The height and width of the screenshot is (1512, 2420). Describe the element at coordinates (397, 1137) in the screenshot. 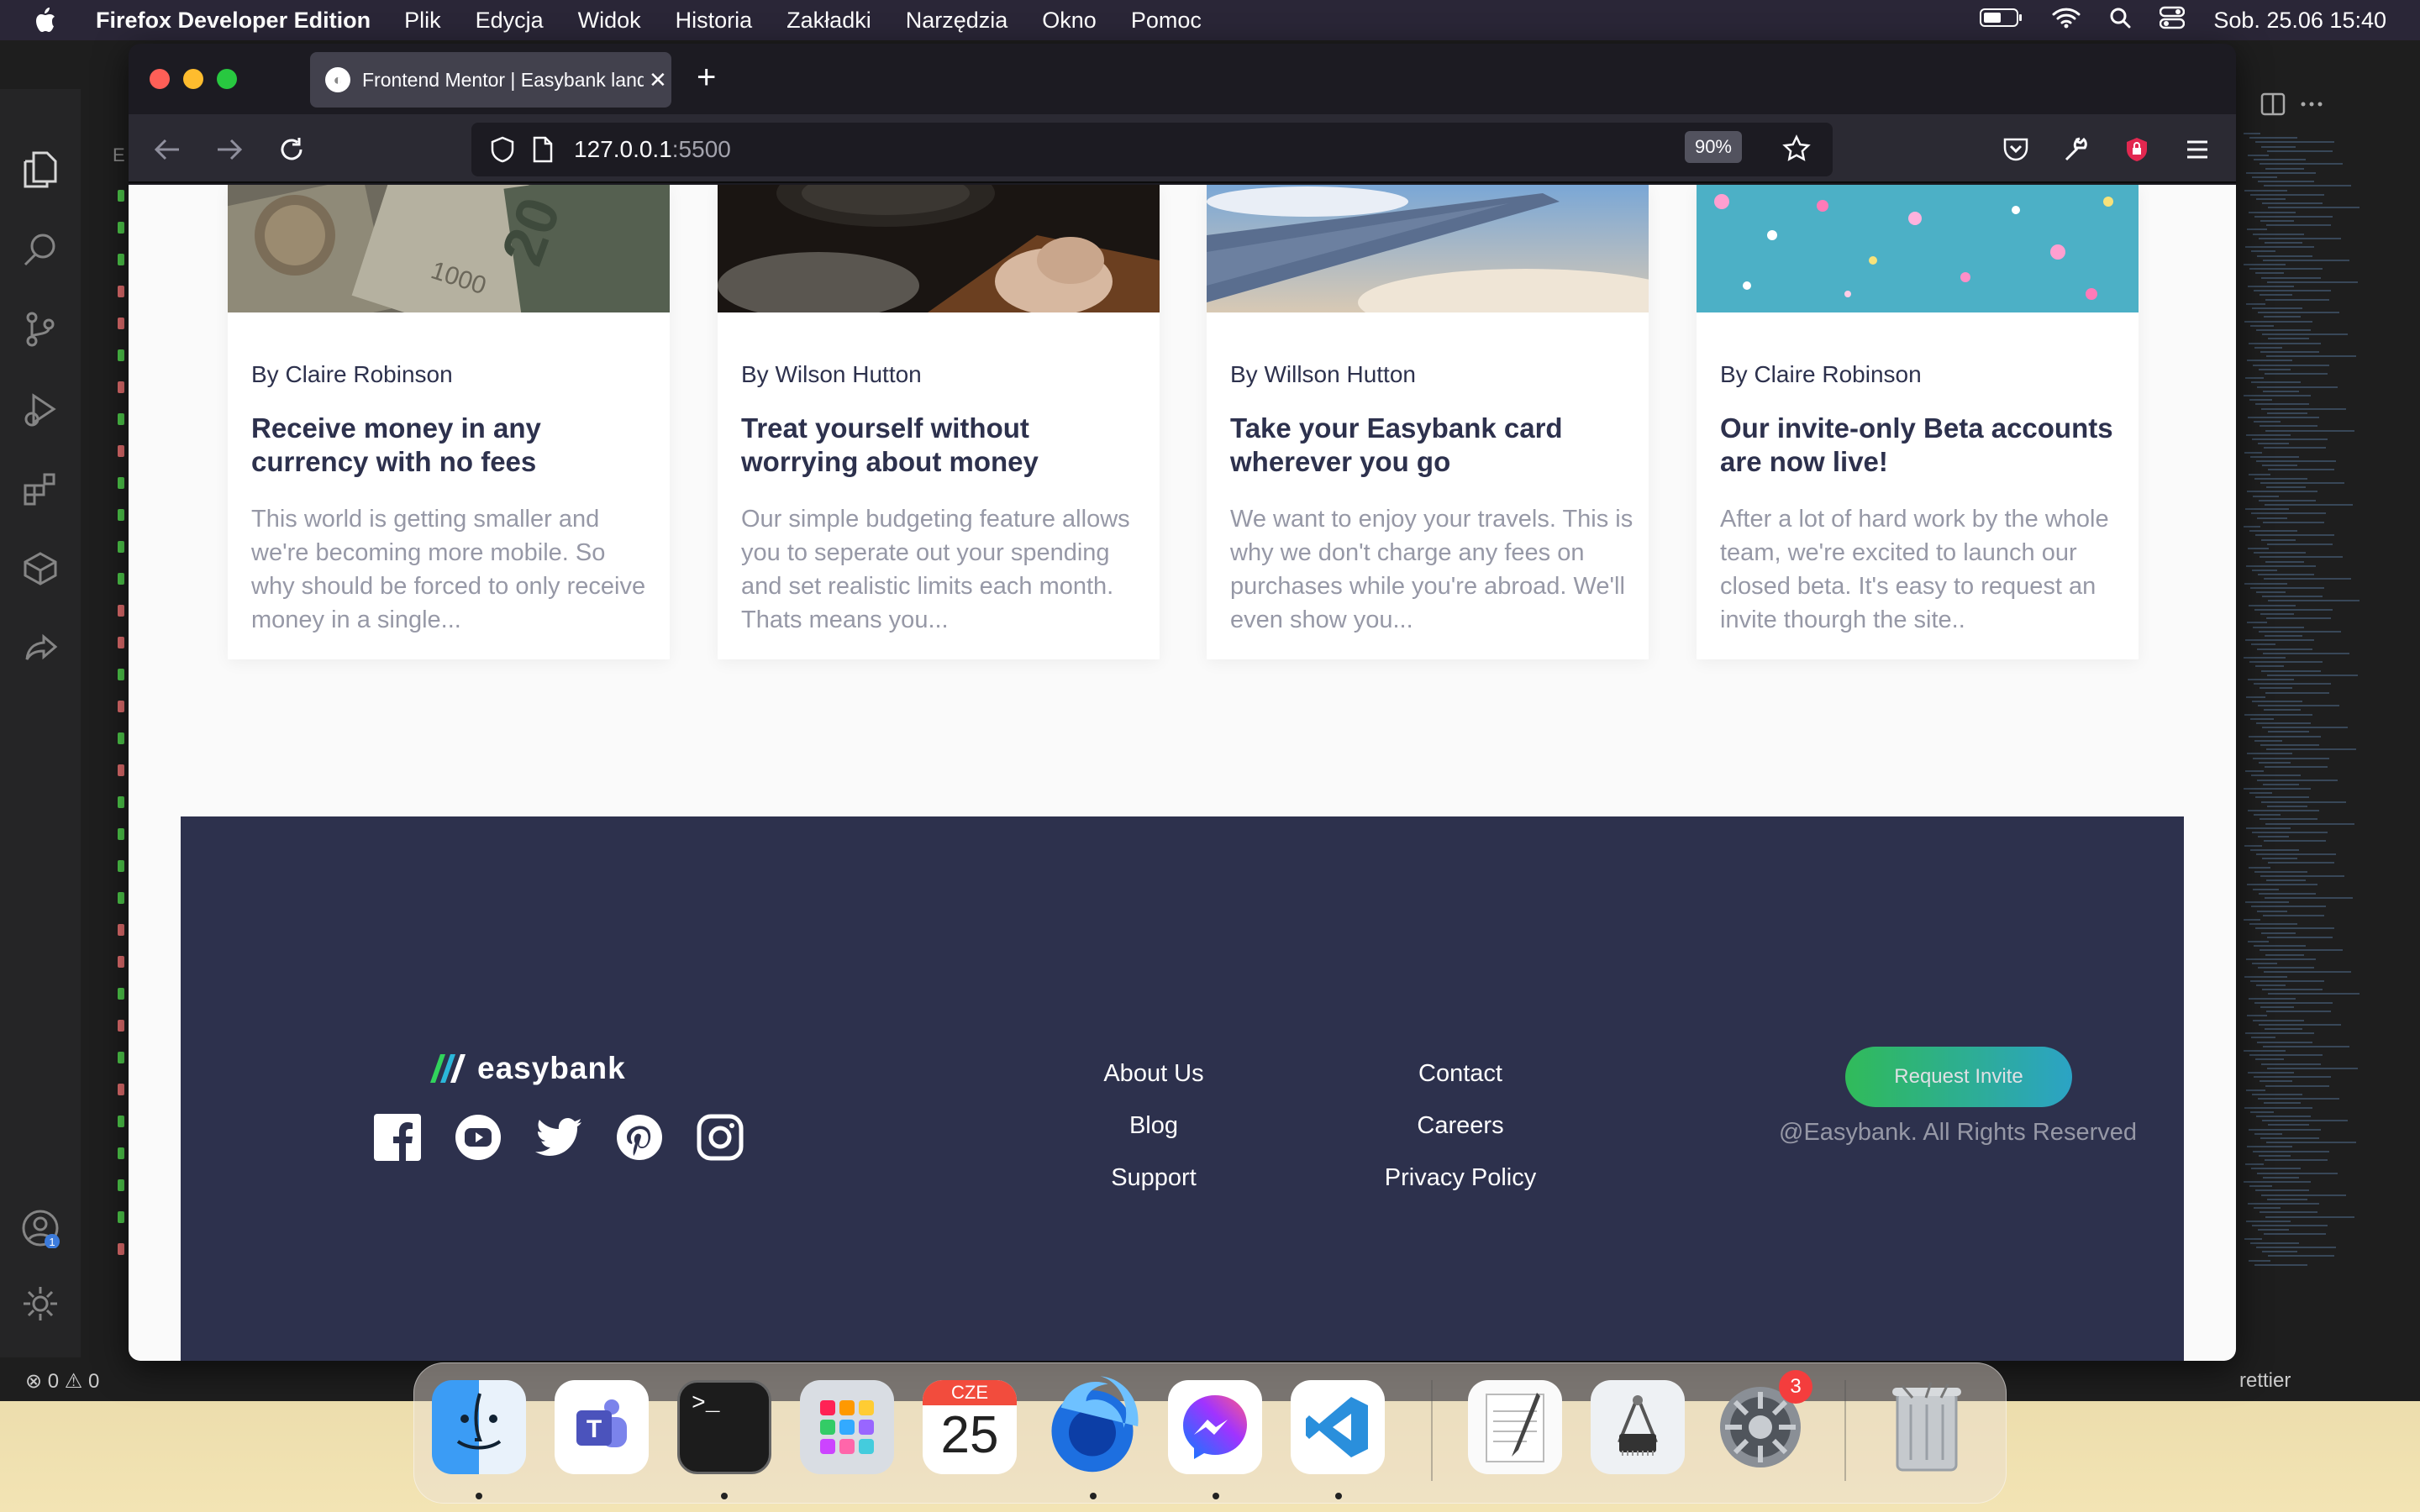

I see `facebook-icon` at that location.